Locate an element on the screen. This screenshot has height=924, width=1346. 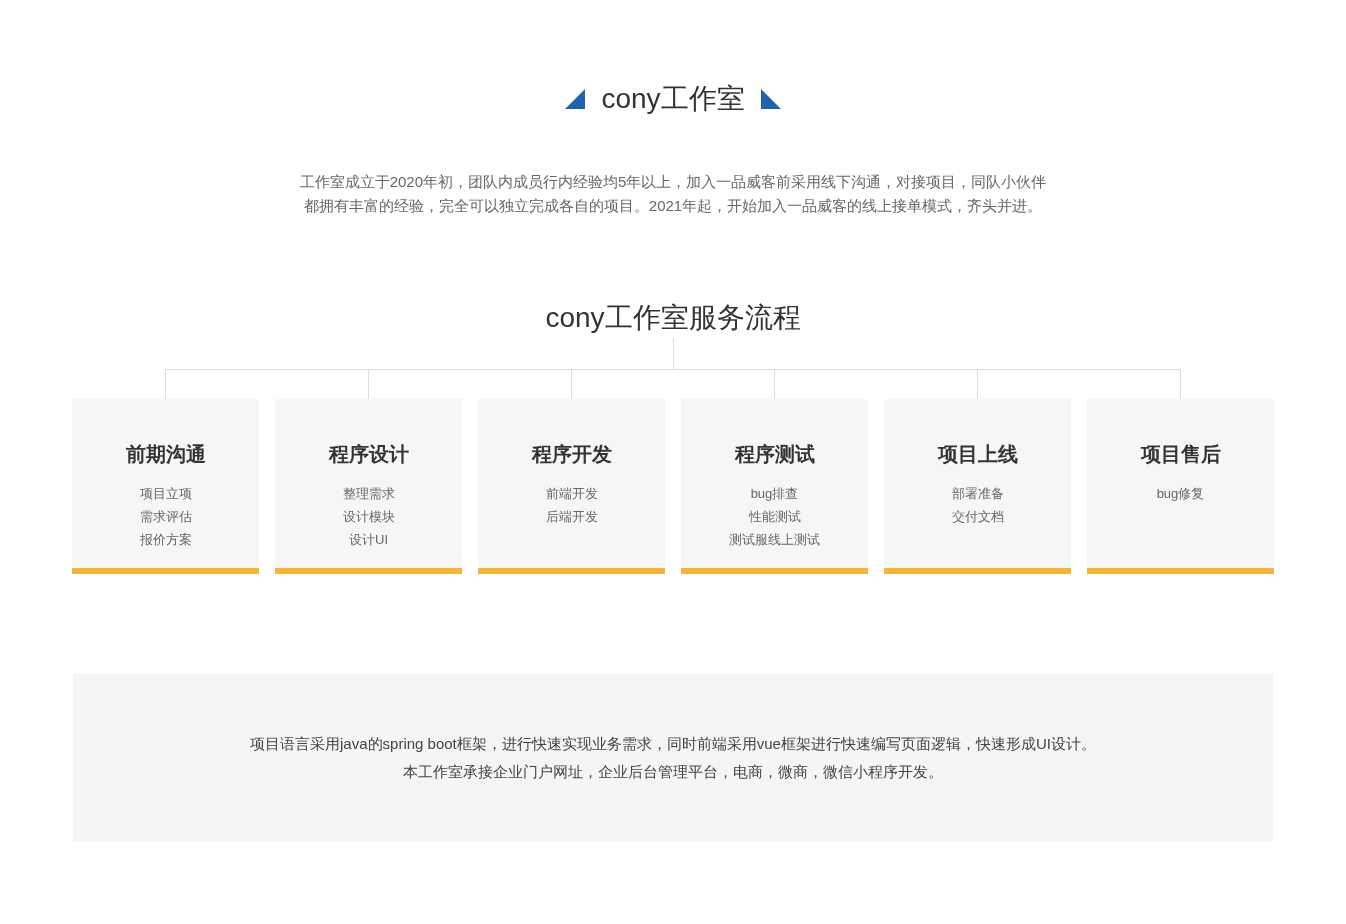
step-item: 需求评估 is located at coordinates (165, 517).